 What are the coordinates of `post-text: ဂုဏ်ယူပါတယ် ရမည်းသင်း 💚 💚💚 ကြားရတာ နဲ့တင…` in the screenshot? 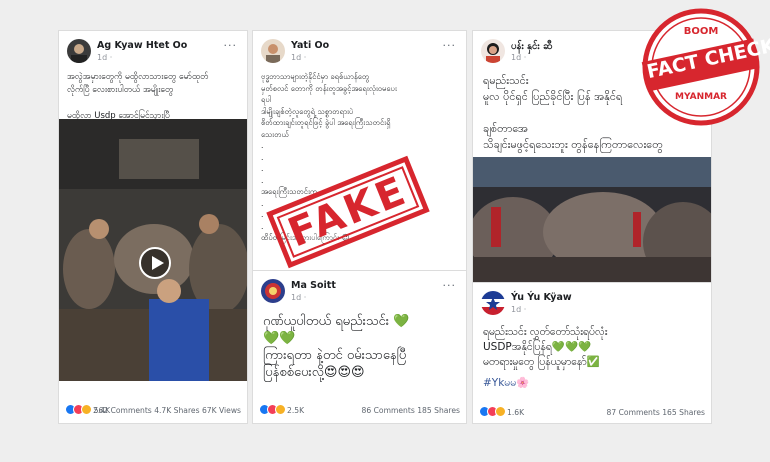 It's located at (336, 347).